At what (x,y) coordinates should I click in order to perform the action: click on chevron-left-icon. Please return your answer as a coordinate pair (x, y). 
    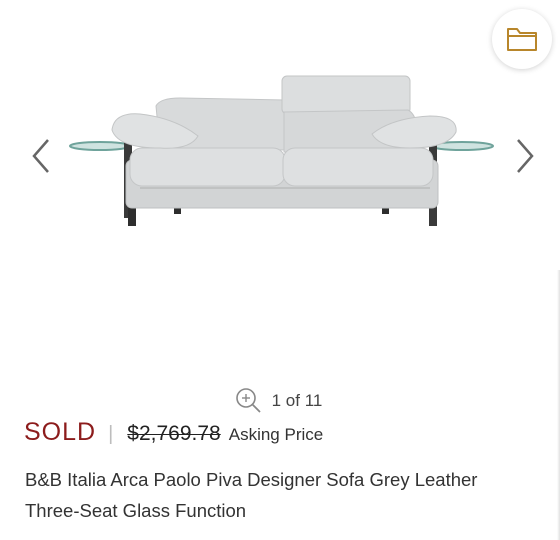
    Looking at the image, I should click on (40, 156).